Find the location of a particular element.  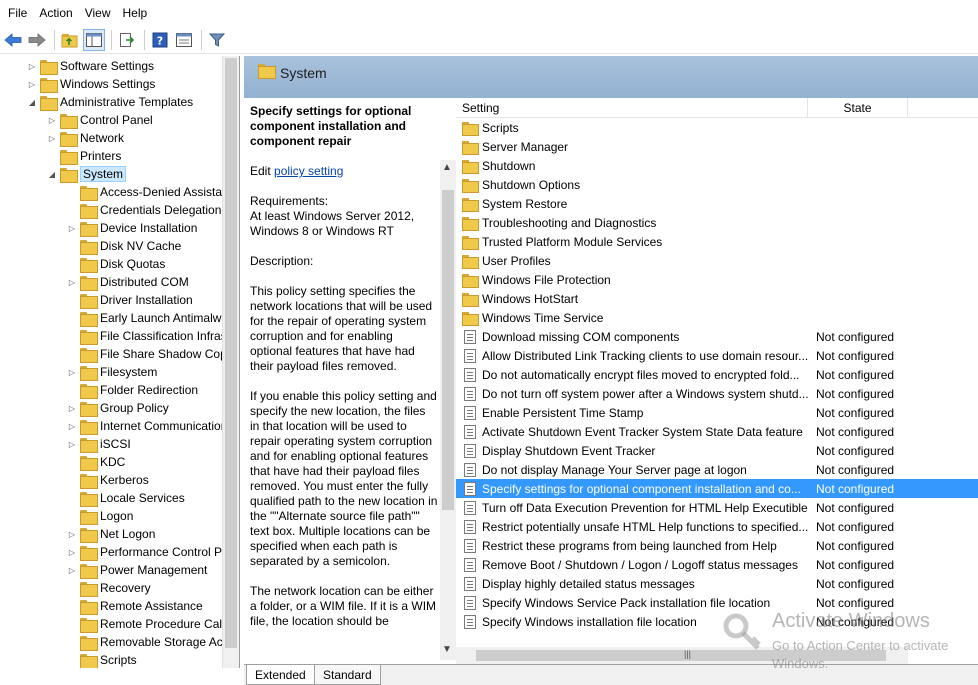

tree-item: KDC is located at coordinates (95, 462).